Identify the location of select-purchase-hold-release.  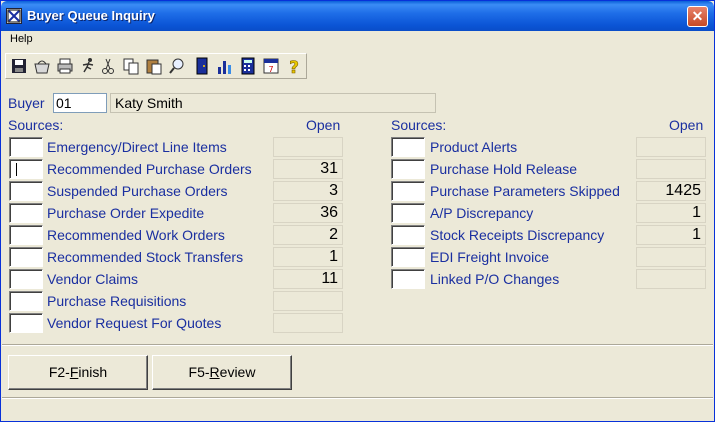
(408, 169).